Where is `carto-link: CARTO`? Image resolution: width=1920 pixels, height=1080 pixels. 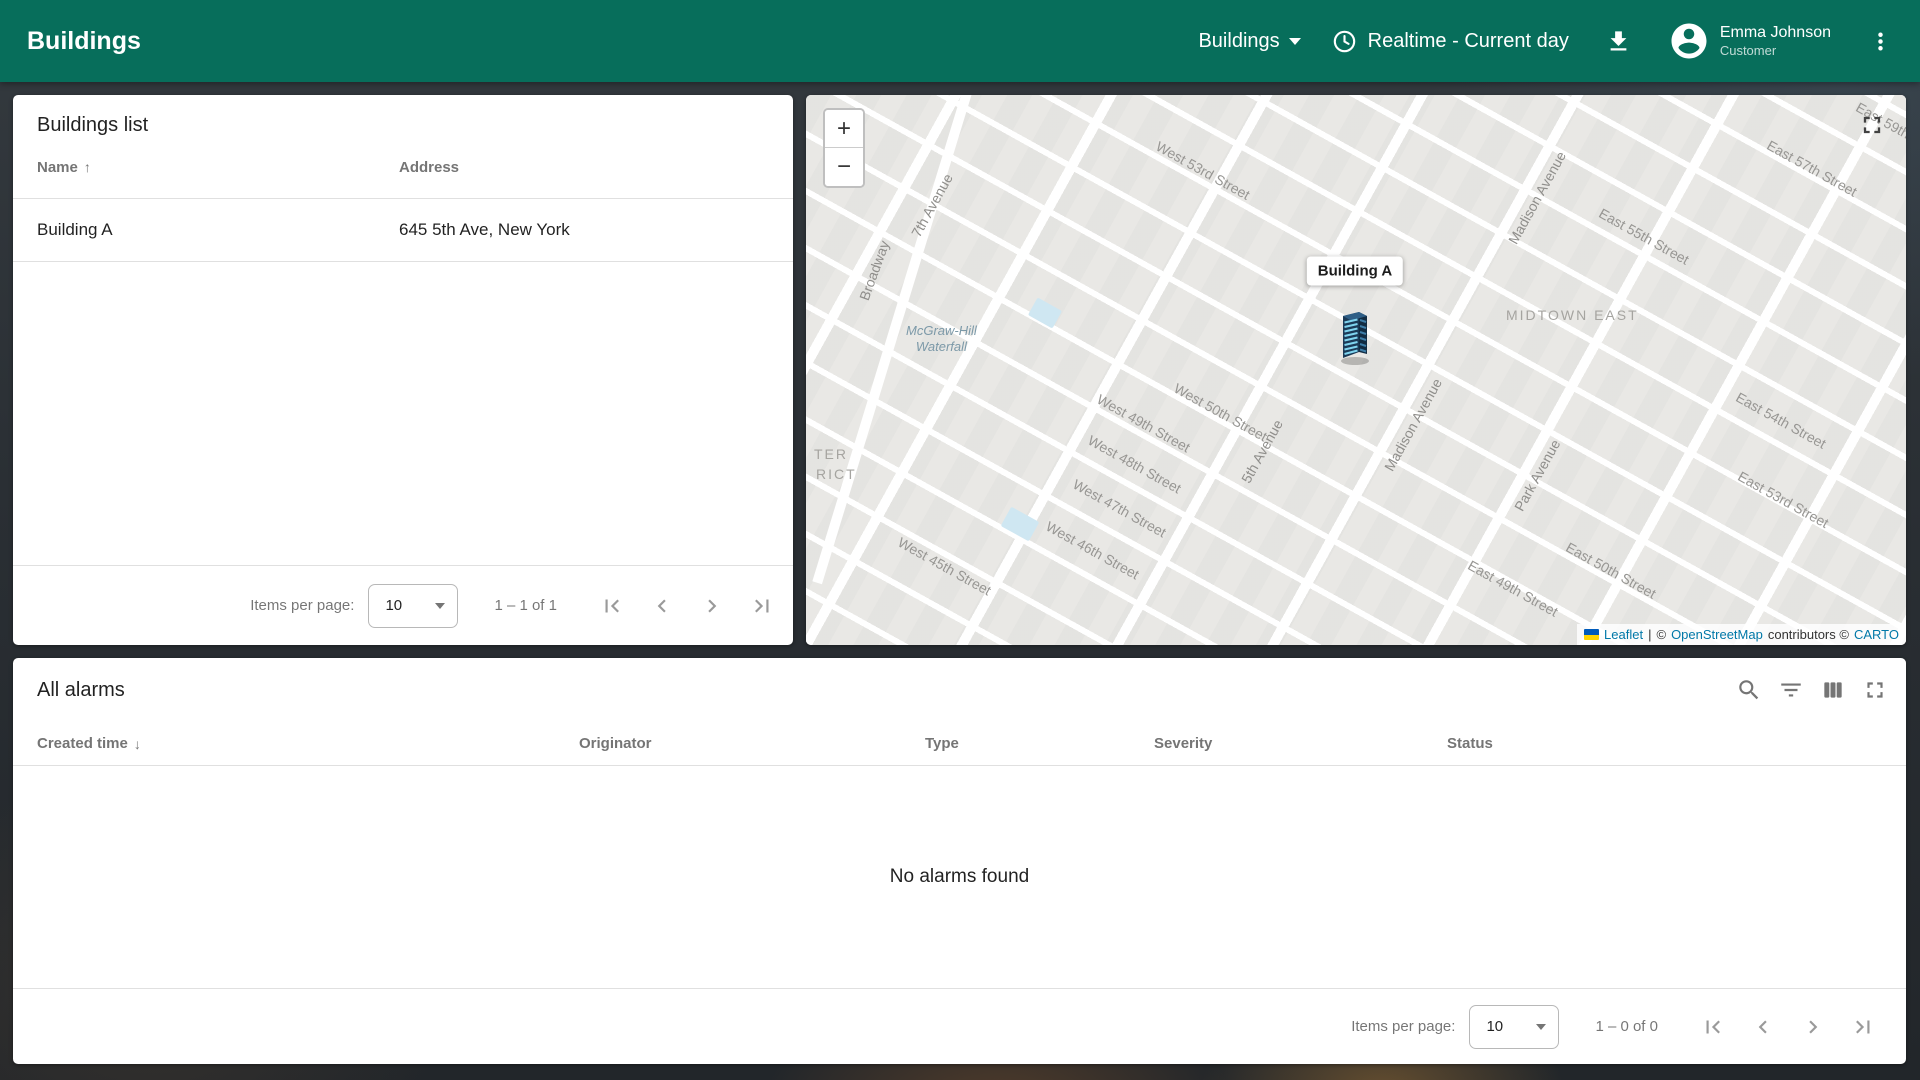 carto-link: CARTO is located at coordinates (1876, 634).